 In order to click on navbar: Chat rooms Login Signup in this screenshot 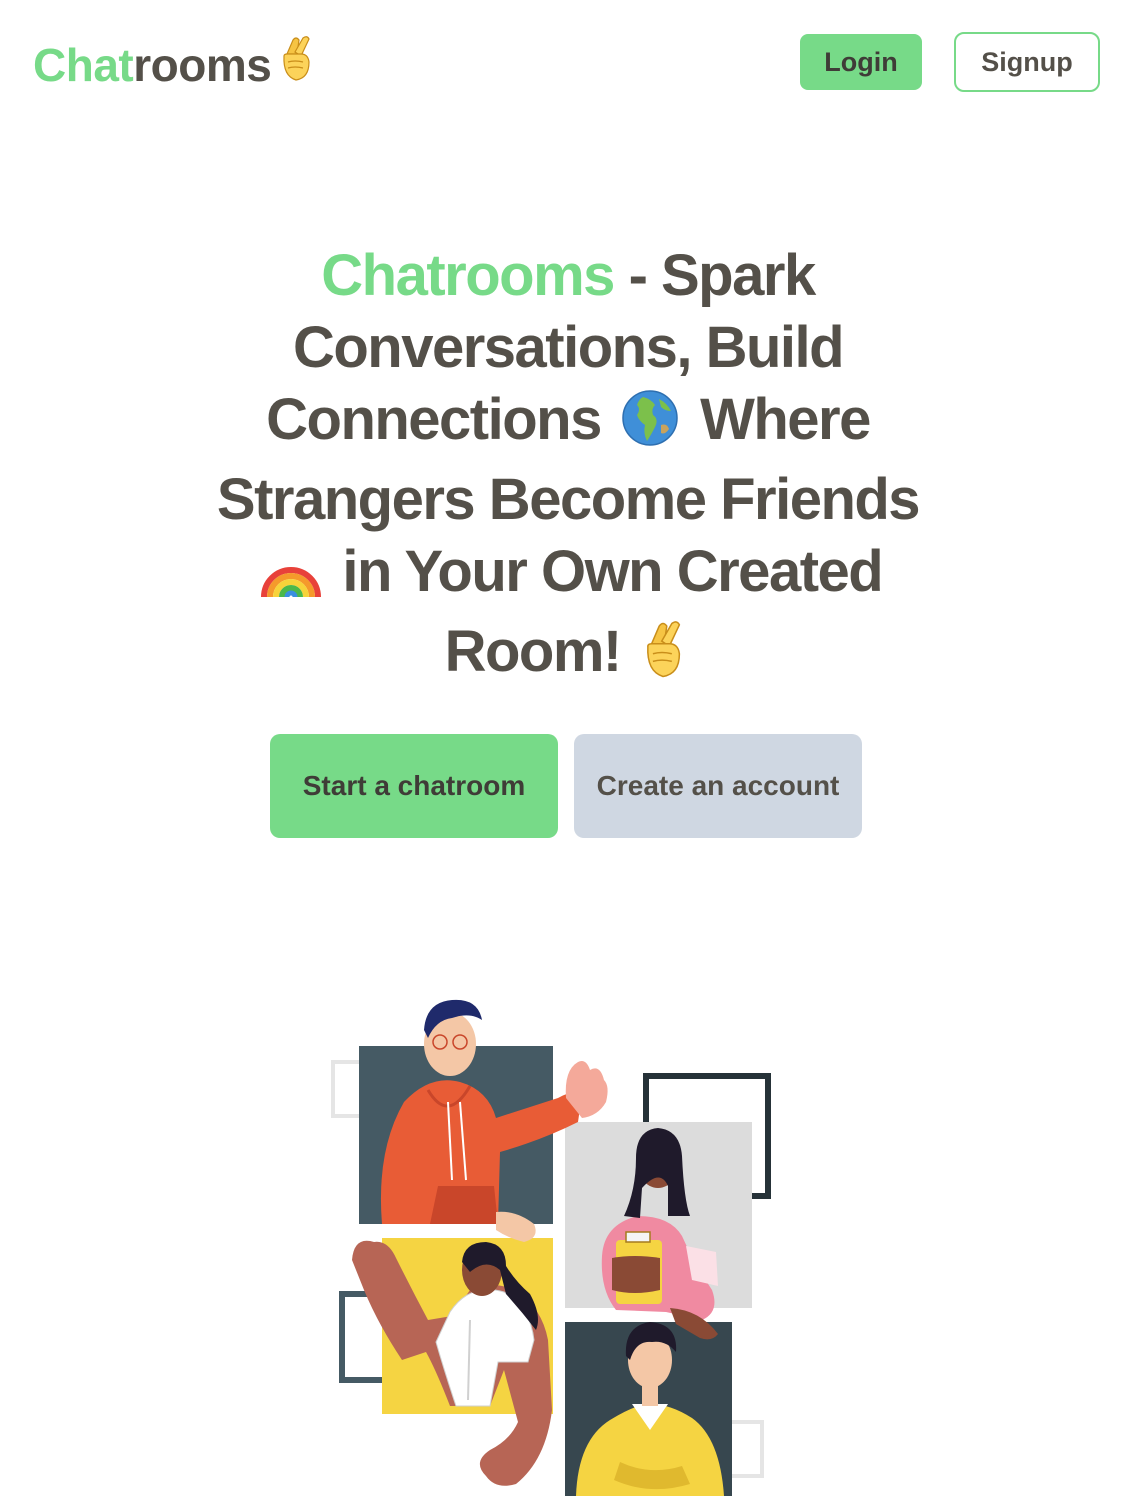, I will do `click(568, 62)`.